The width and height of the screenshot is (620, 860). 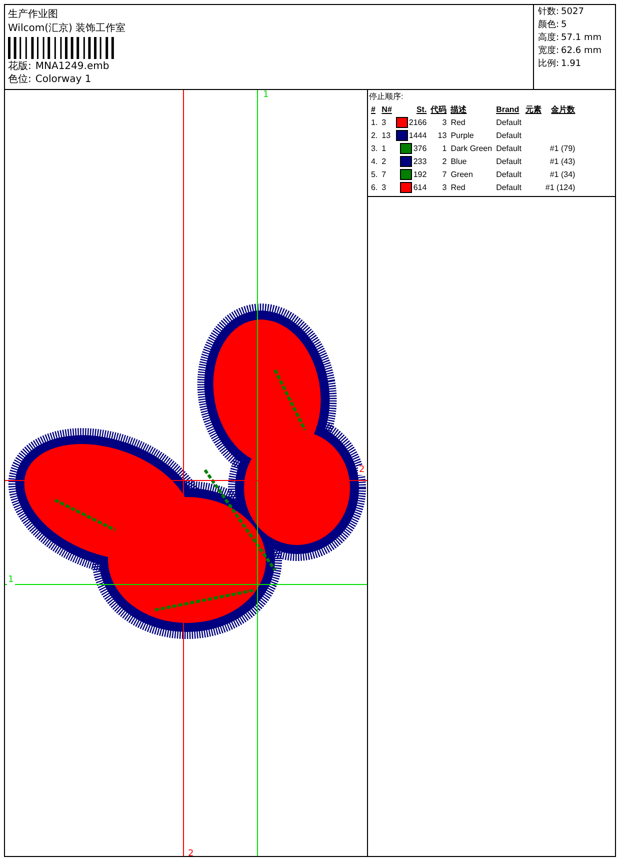 I want to click on stat-value: 62.6 mm, so click(x=581, y=51).